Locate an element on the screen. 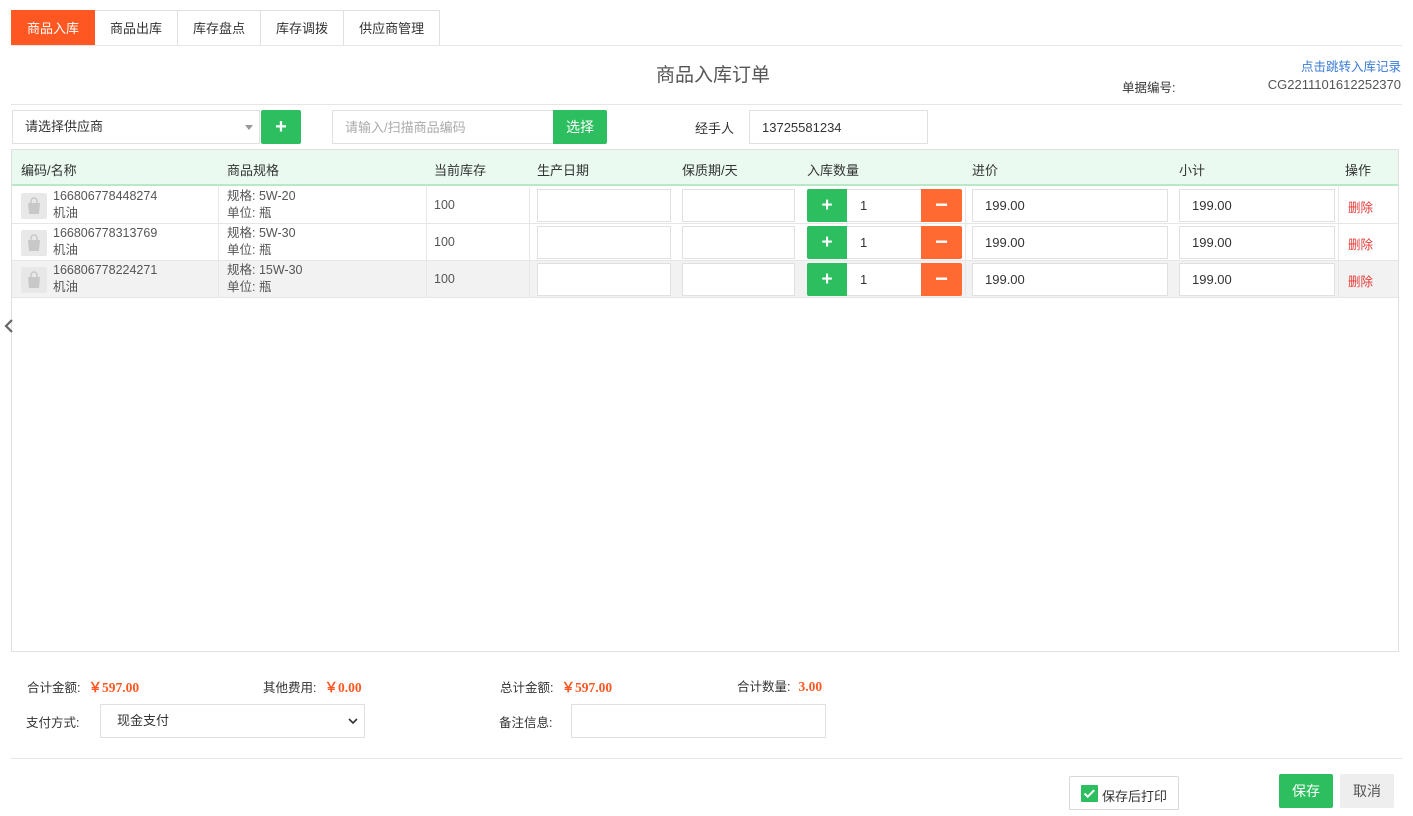 The width and height of the screenshot is (1413, 816). product-spec: 规格: 5W-20 is located at coordinates (261, 196).